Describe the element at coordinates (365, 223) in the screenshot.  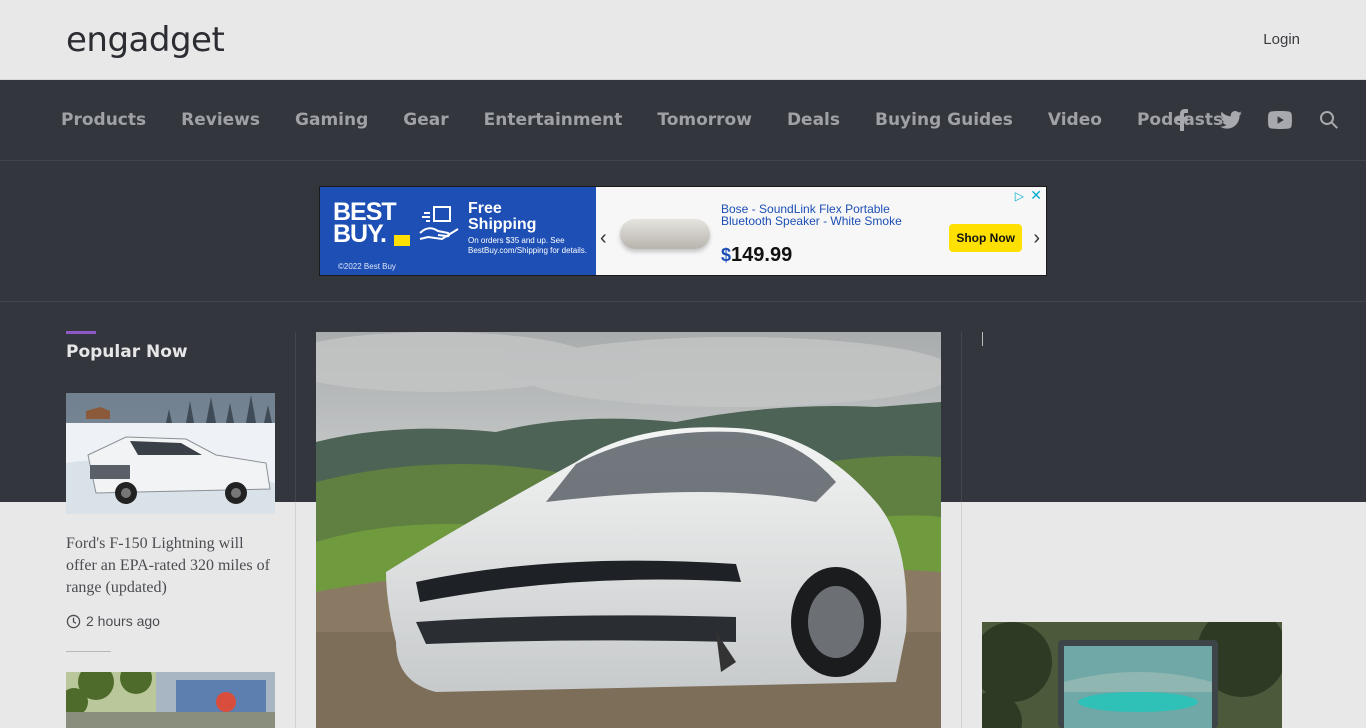
I see `bestbuy-logo: BEST BUY.` at that location.